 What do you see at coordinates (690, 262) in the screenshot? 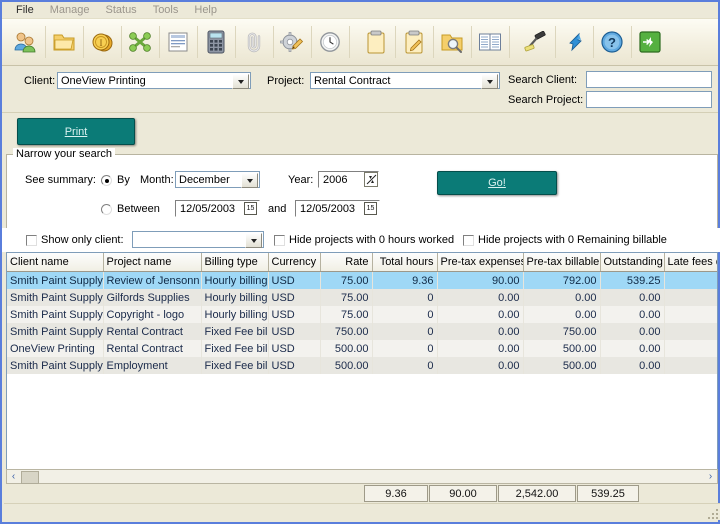
I see `column-header-latefees: Late fees due` at bounding box center [690, 262].